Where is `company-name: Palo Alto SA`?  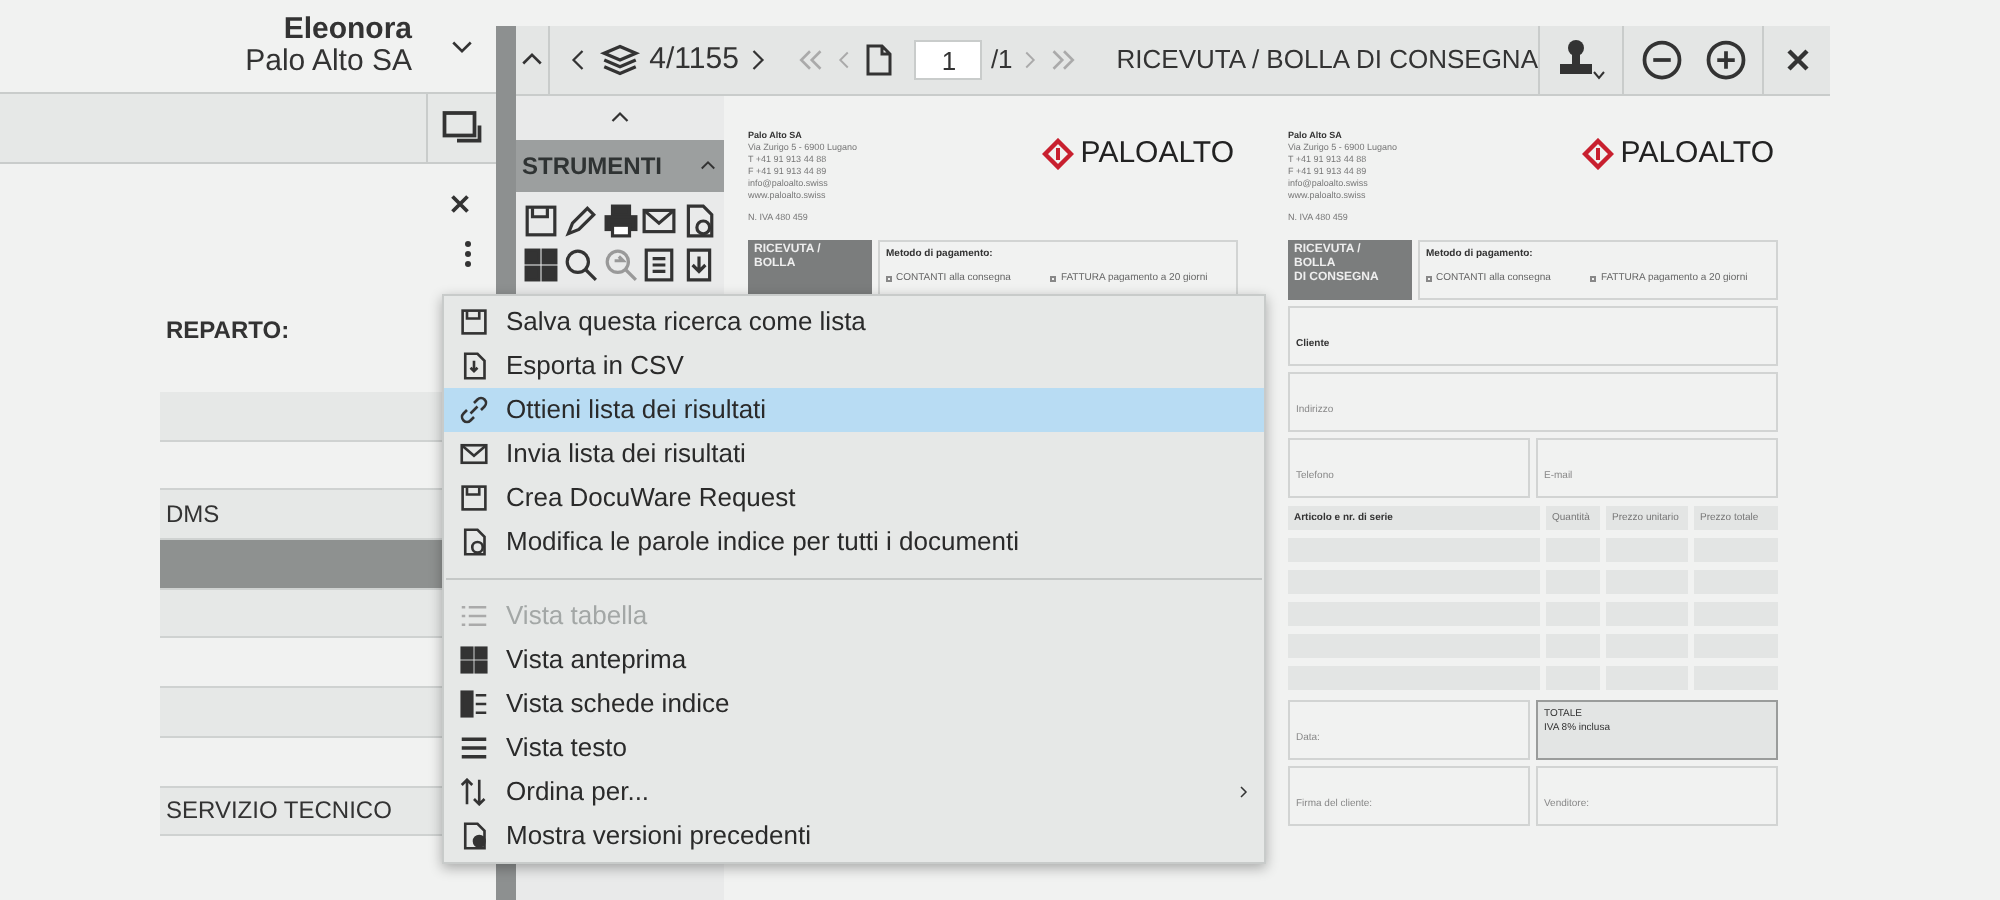 company-name: Palo Alto SA is located at coordinates (328, 62).